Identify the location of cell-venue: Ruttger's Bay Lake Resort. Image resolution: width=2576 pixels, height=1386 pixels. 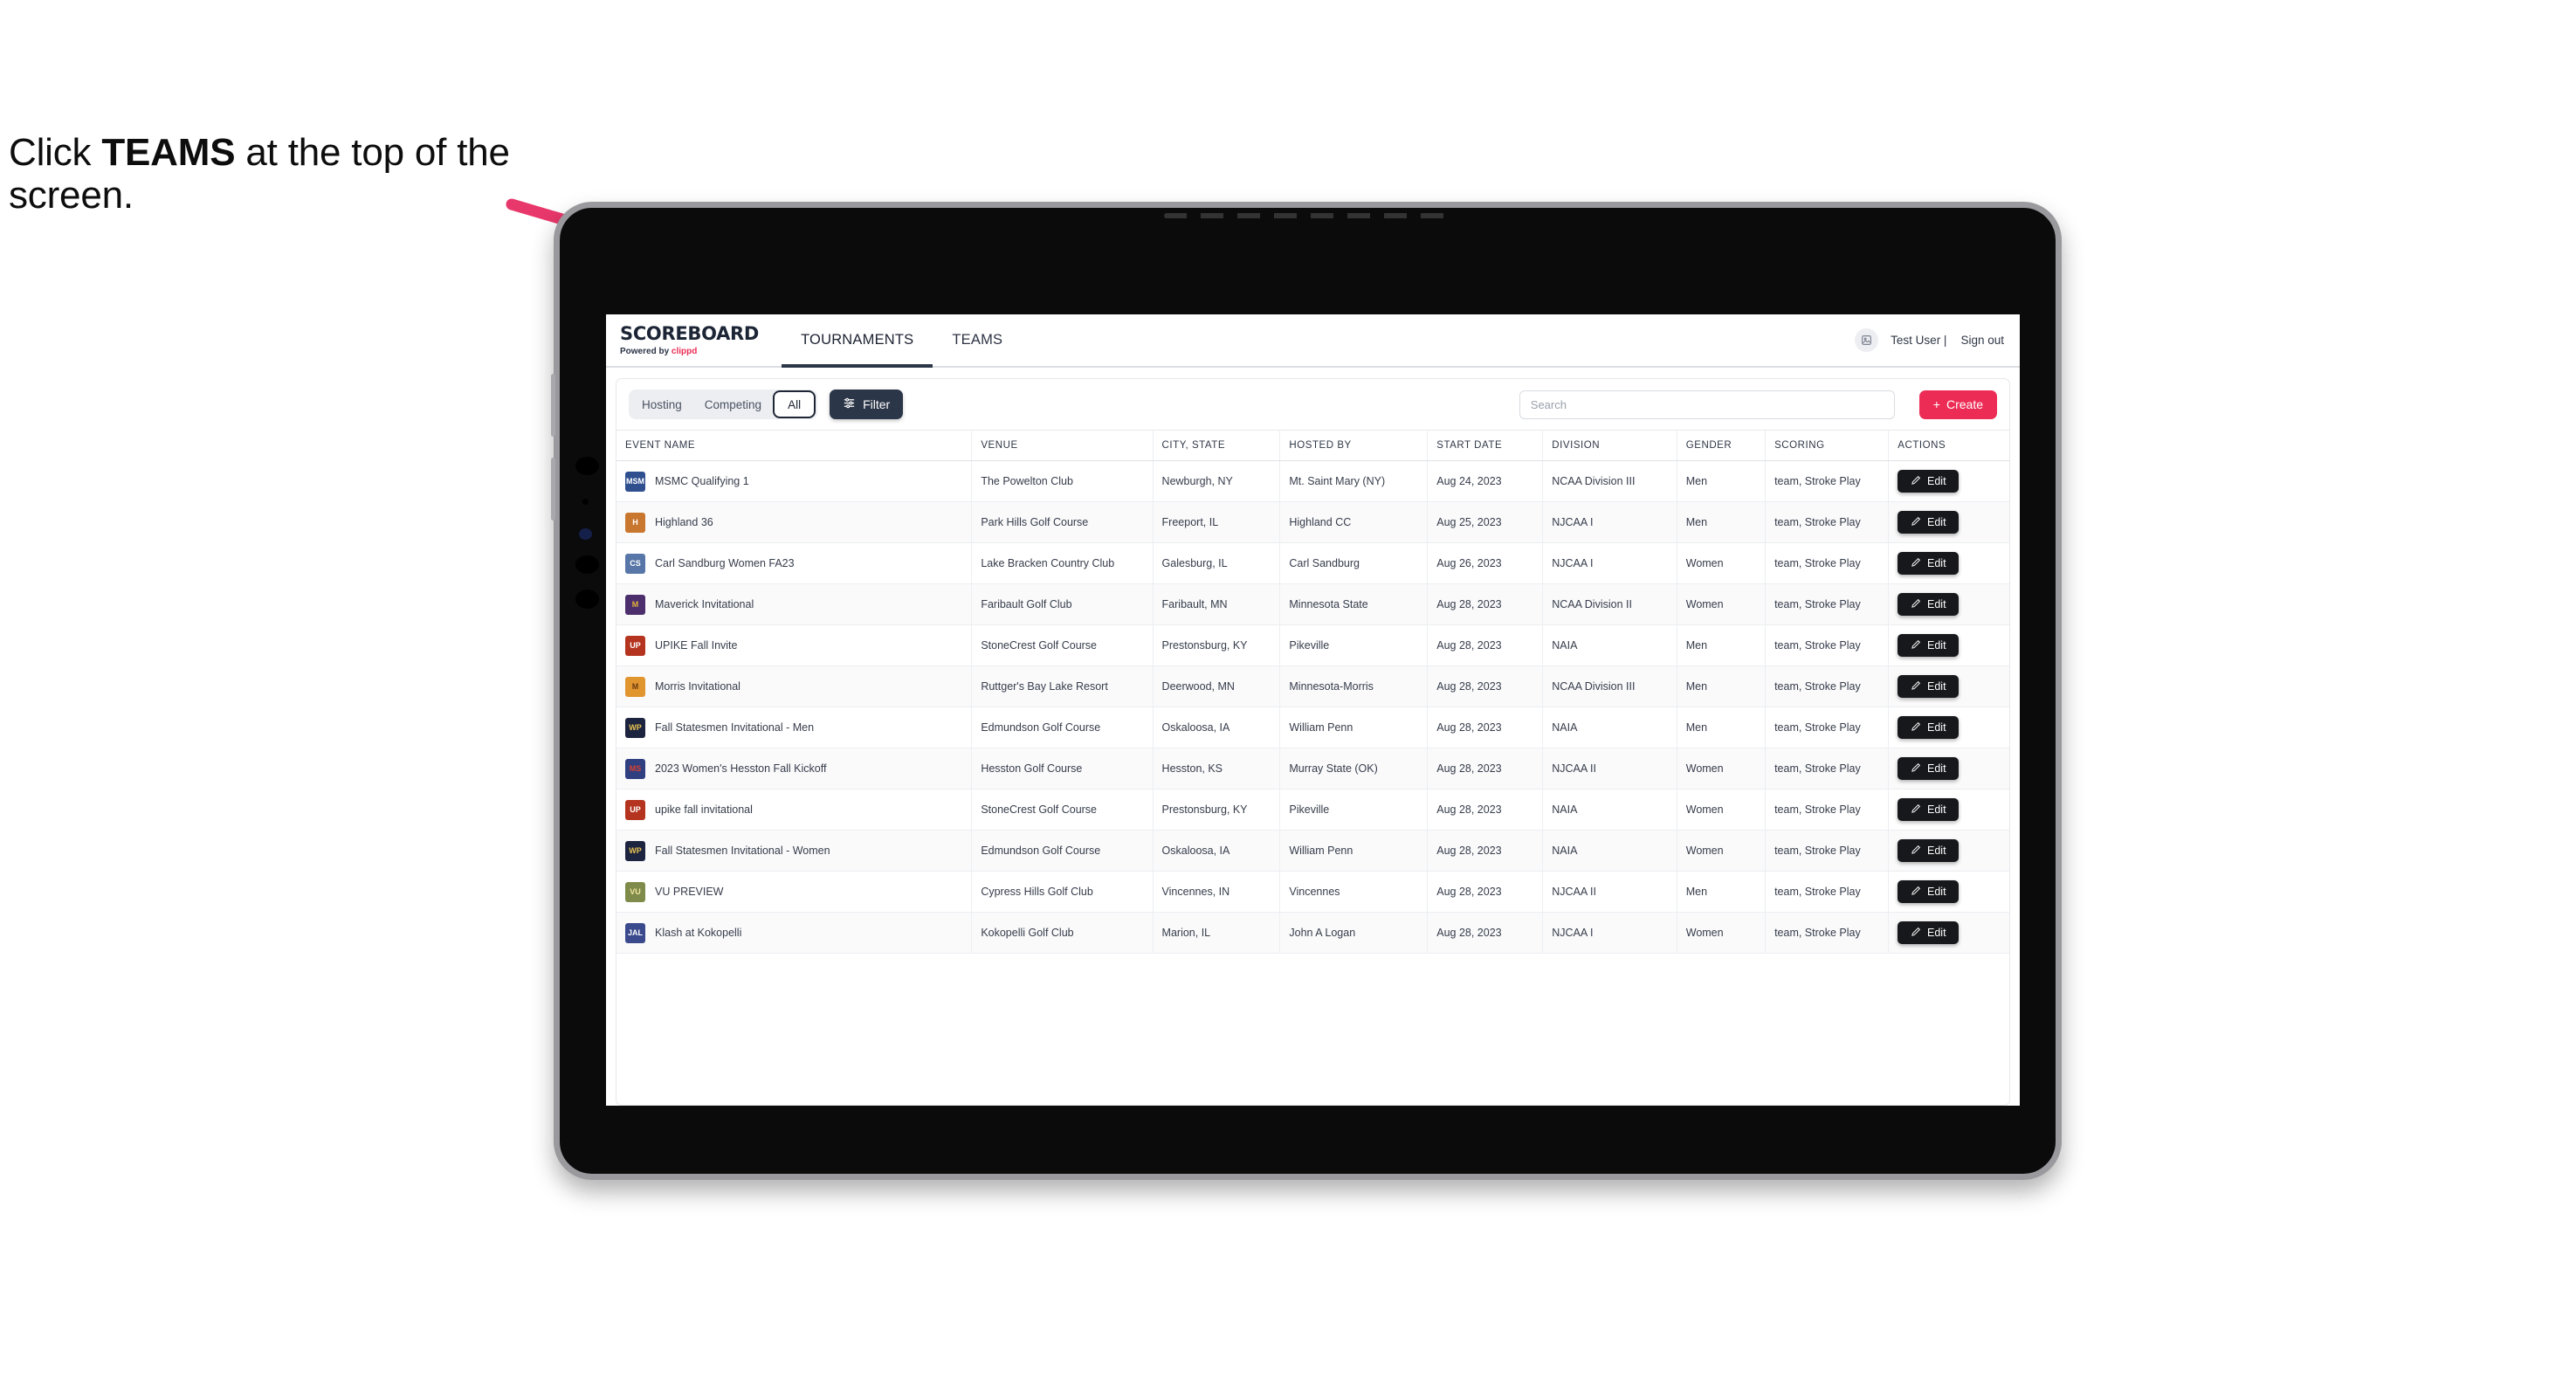
(1062, 686).